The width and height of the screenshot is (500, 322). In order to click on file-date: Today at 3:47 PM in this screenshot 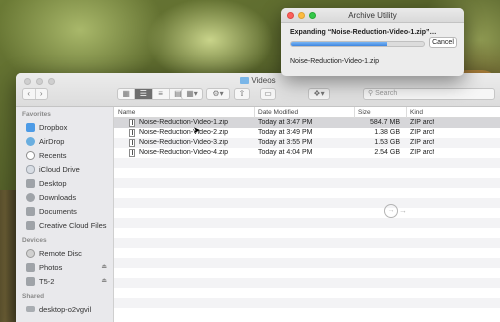, I will do `click(285, 122)`.